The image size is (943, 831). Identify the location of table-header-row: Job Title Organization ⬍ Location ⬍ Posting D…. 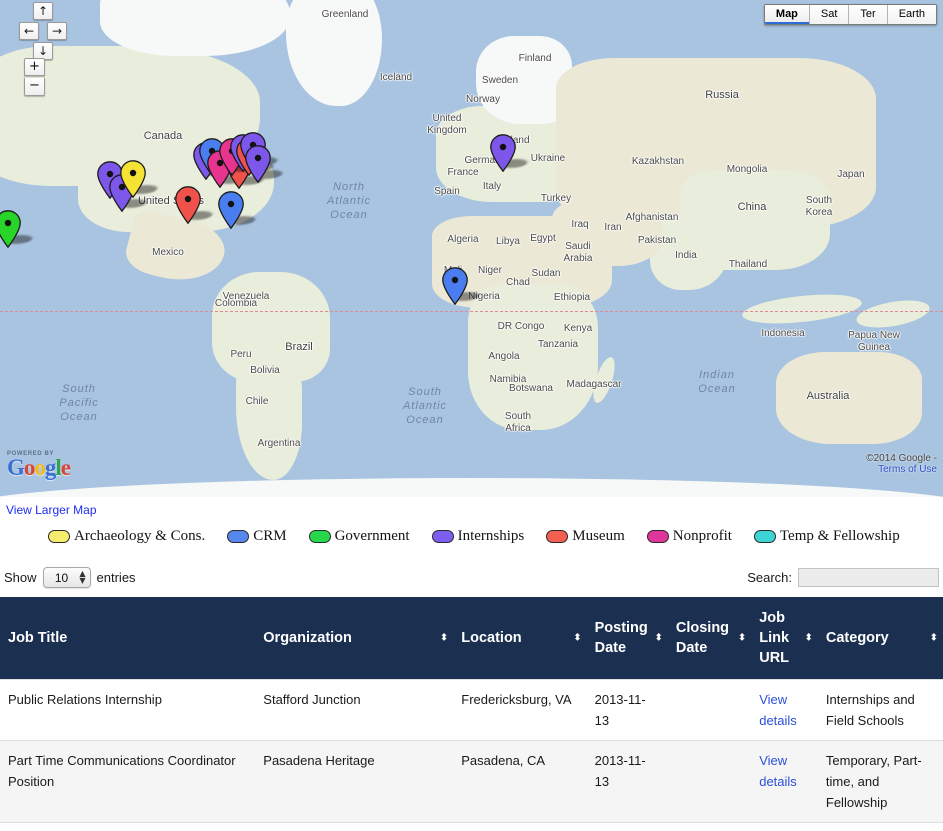
(471, 638).